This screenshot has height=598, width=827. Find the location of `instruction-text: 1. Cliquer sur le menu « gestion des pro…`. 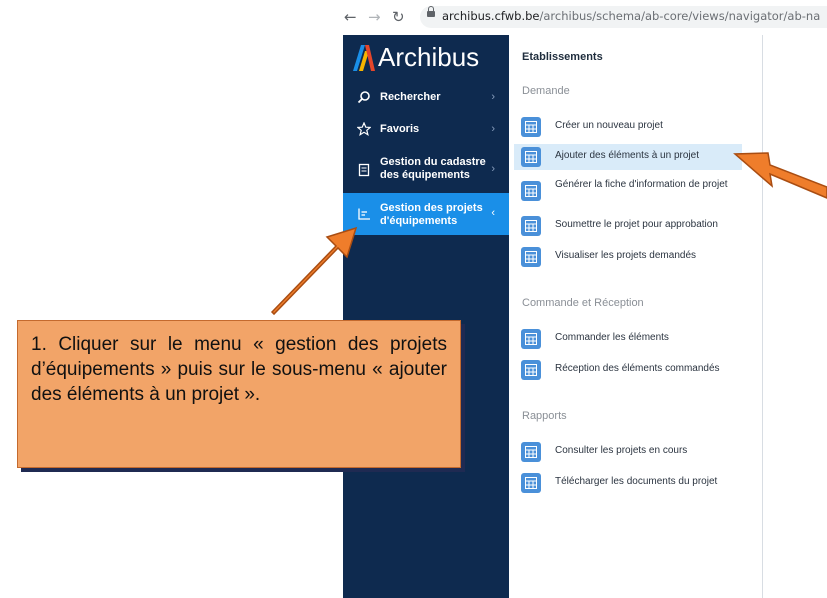

instruction-text: 1. Cliquer sur le menu « gestion des pro… is located at coordinates (239, 369).